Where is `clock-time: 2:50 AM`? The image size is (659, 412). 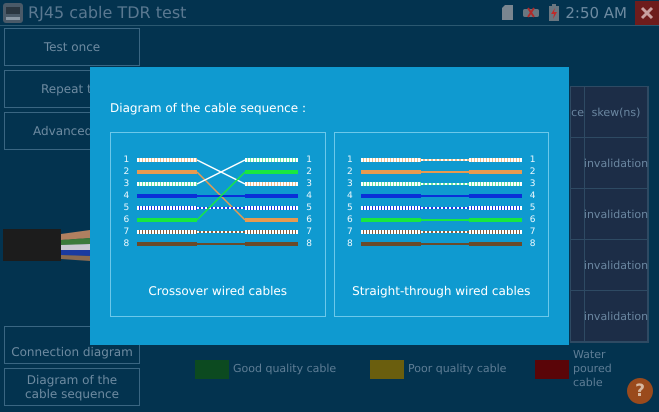 clock-time: 2:50 AM is located at coordinates (596, 13).